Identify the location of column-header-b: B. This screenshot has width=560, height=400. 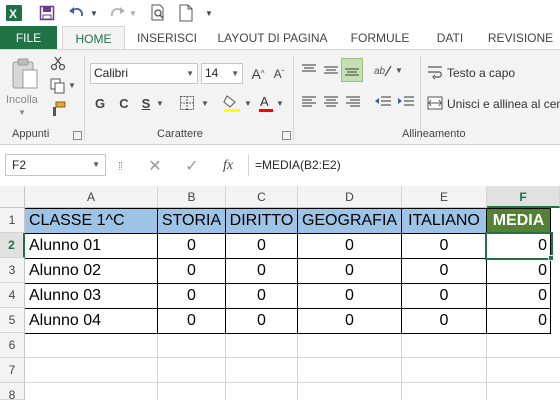
(192, 197).